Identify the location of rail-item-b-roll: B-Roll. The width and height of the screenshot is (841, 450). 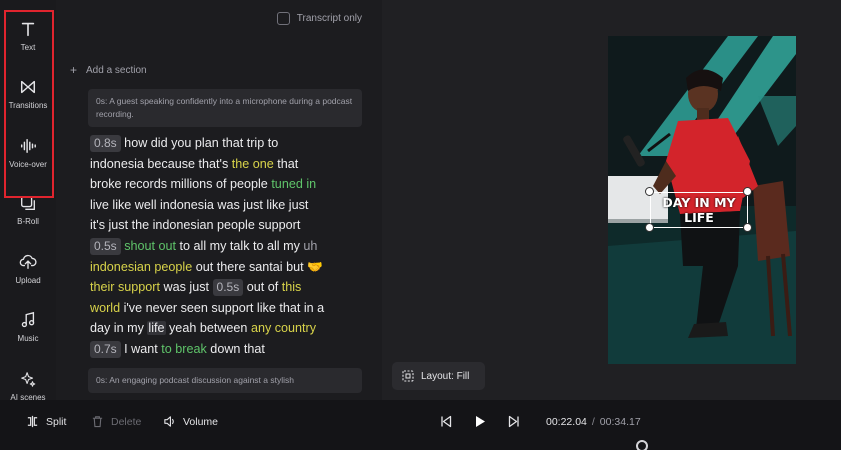
(28, 210).